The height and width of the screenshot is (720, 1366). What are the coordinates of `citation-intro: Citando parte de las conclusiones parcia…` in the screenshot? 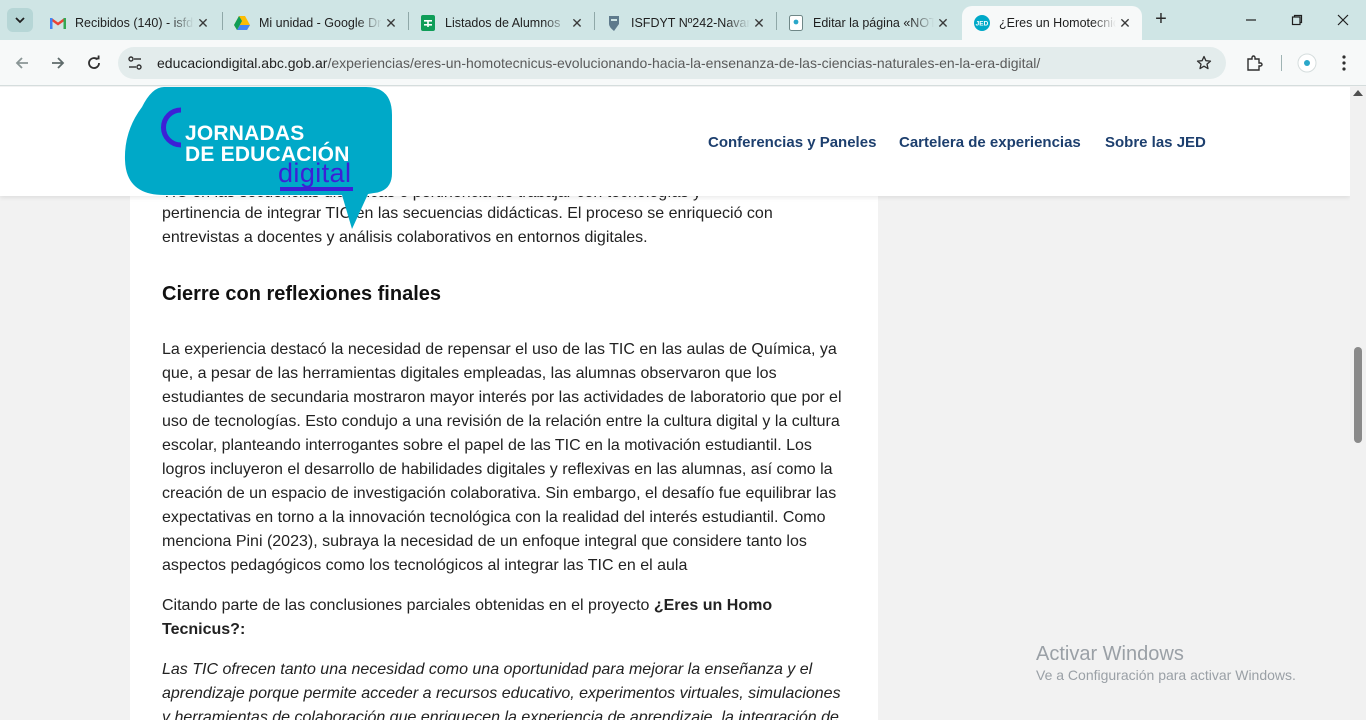 It's located at (408, 605).